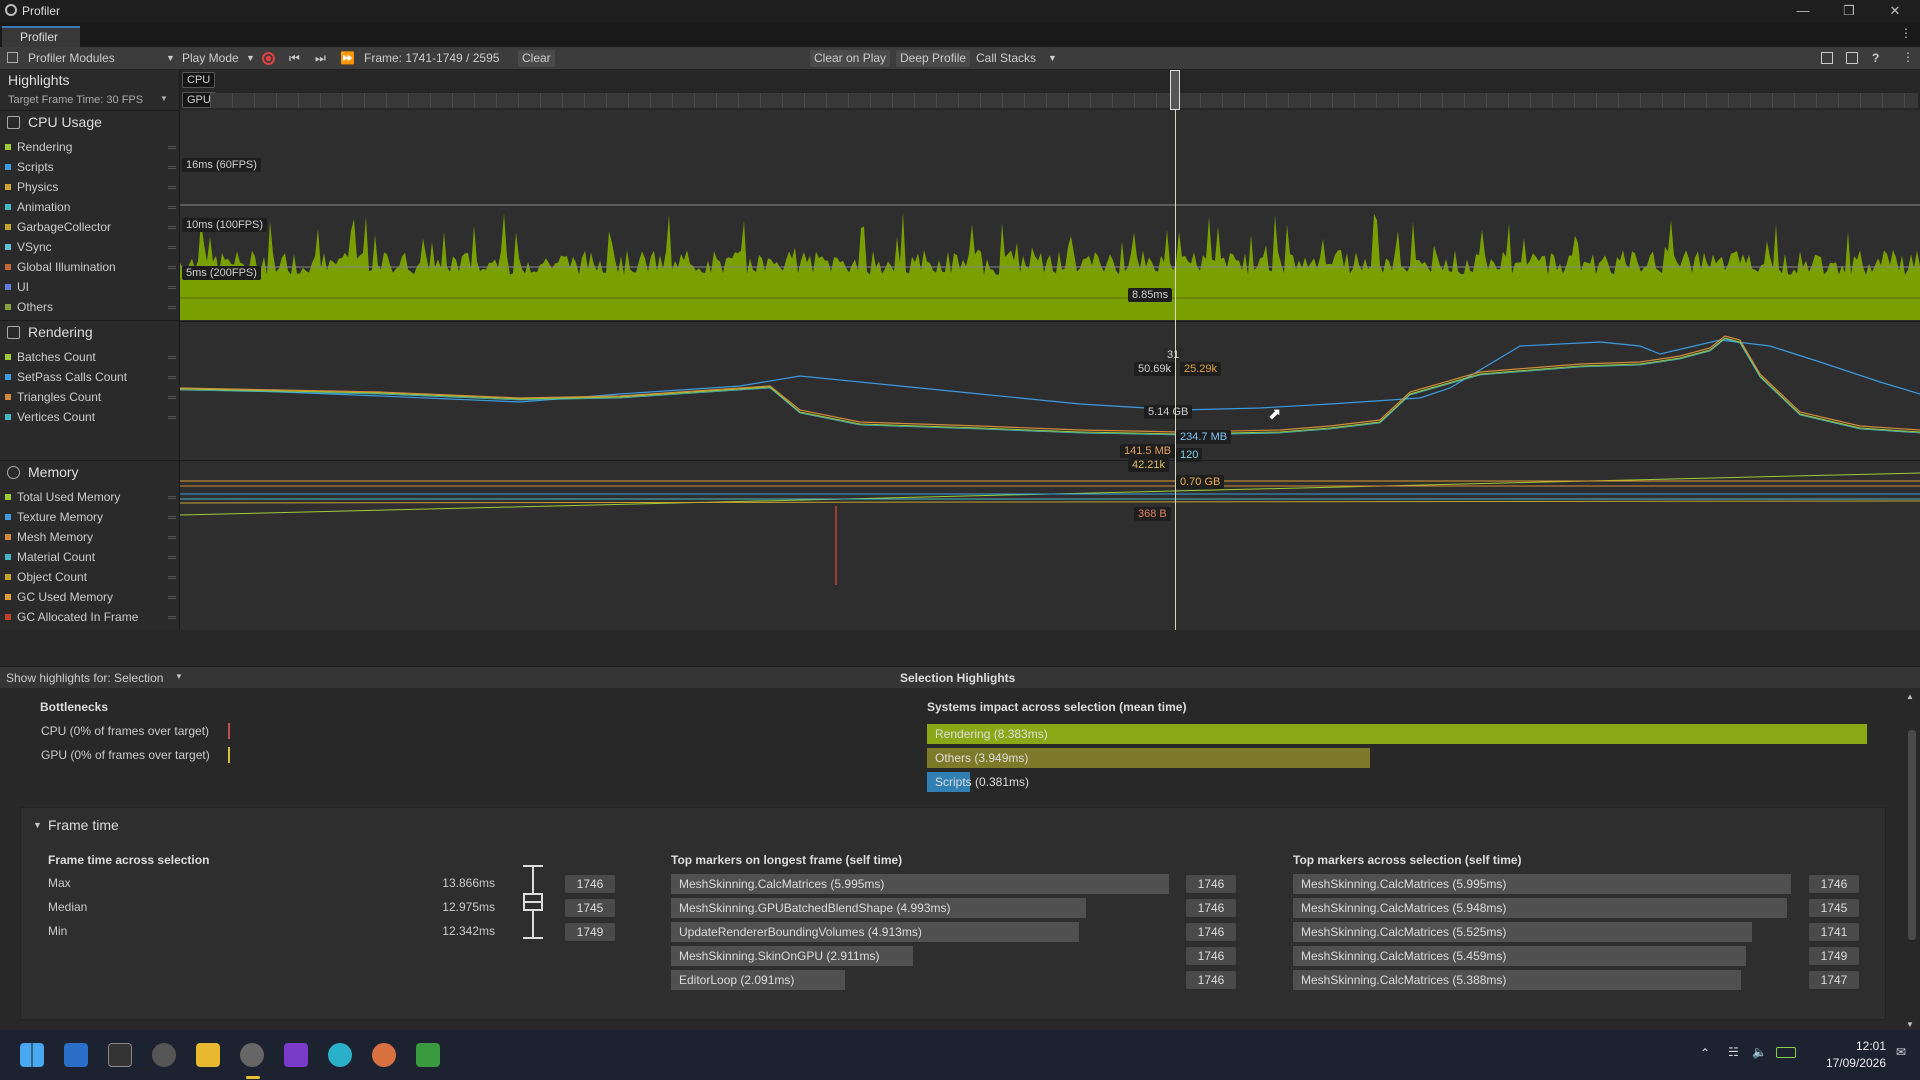 This screenshot has width=1920, height=1080. I want to click on rendering-header: Rendering, so click(90, 332).